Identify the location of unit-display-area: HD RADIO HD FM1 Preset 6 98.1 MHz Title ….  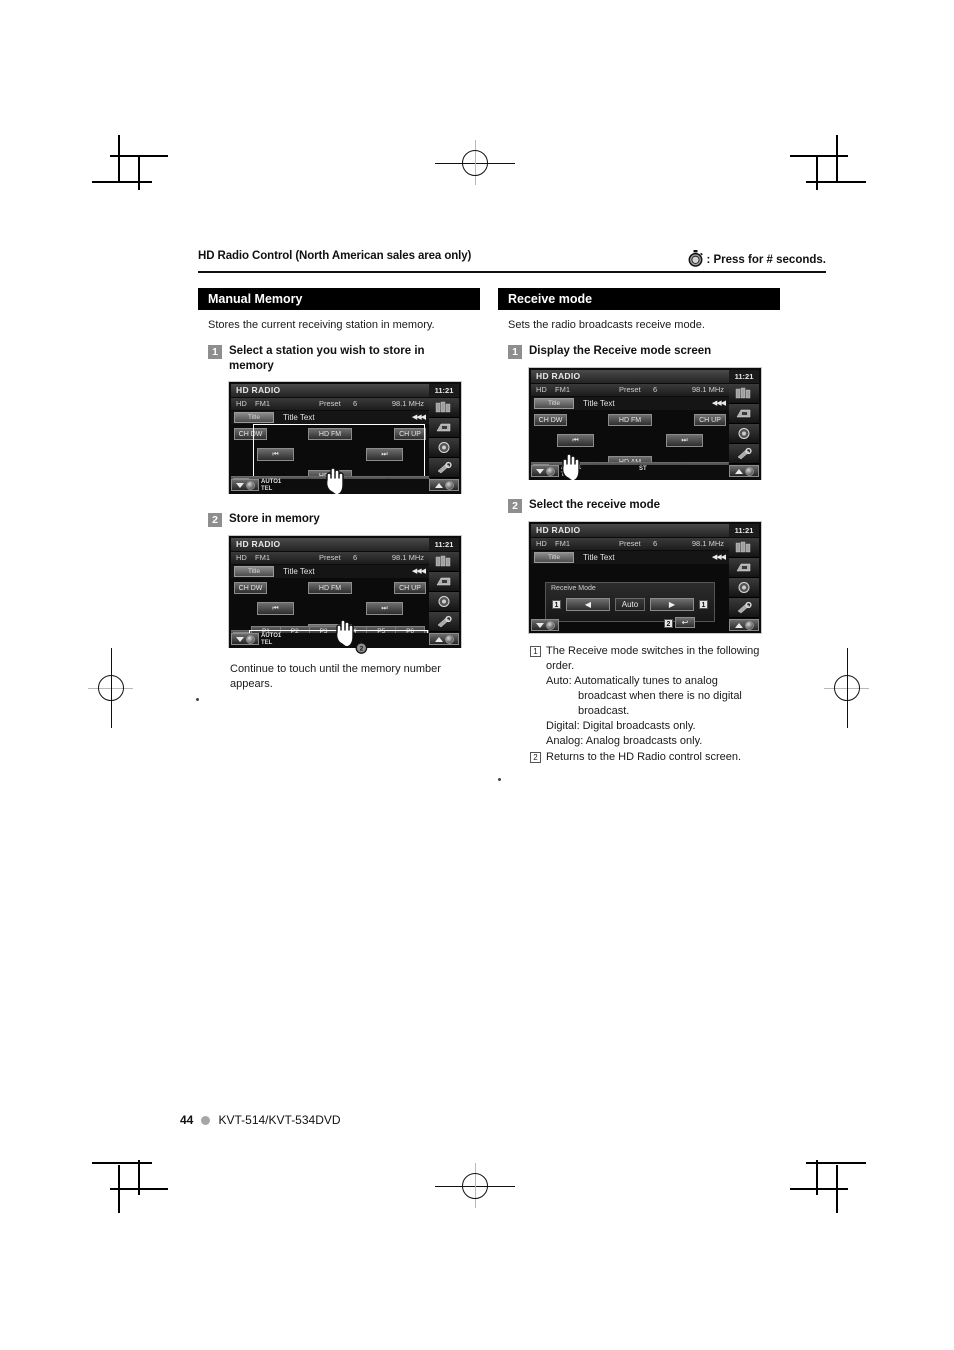
(630, 577).